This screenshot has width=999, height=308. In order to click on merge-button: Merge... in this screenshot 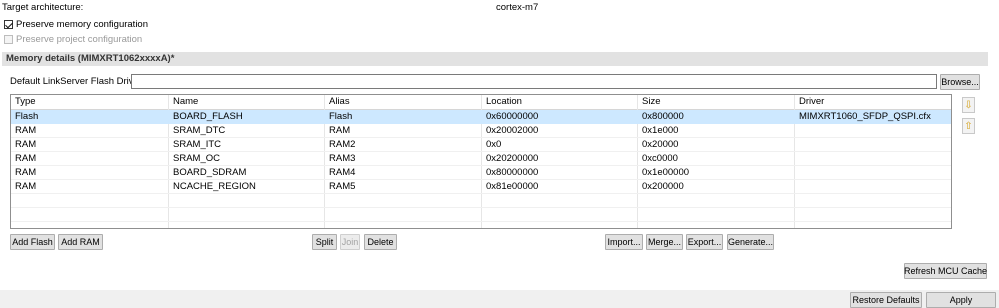, I will do `click(664, 242)`.